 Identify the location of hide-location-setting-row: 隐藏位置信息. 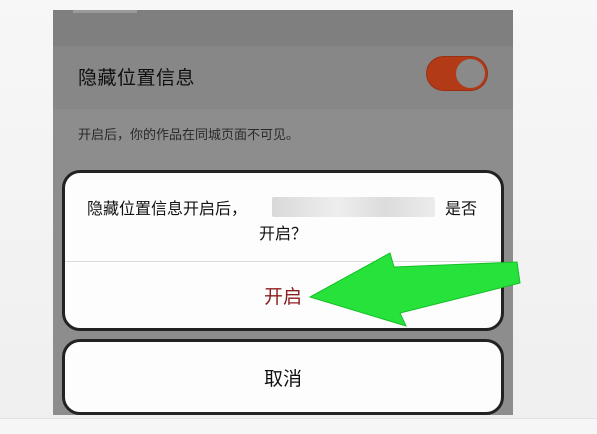
(283, 77).